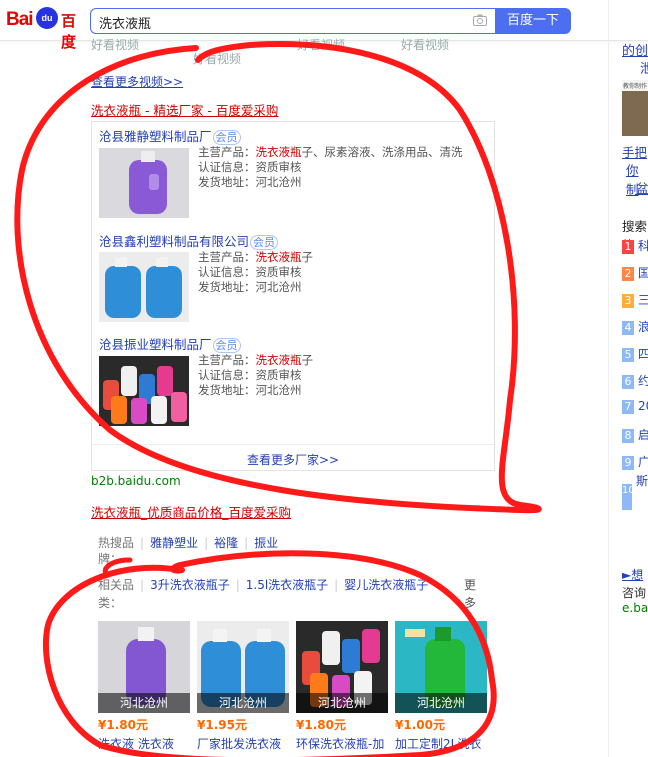 The width and height of the screenshot is (648, 757). I want to click on hot-search-text: 科, so click(643, 246).